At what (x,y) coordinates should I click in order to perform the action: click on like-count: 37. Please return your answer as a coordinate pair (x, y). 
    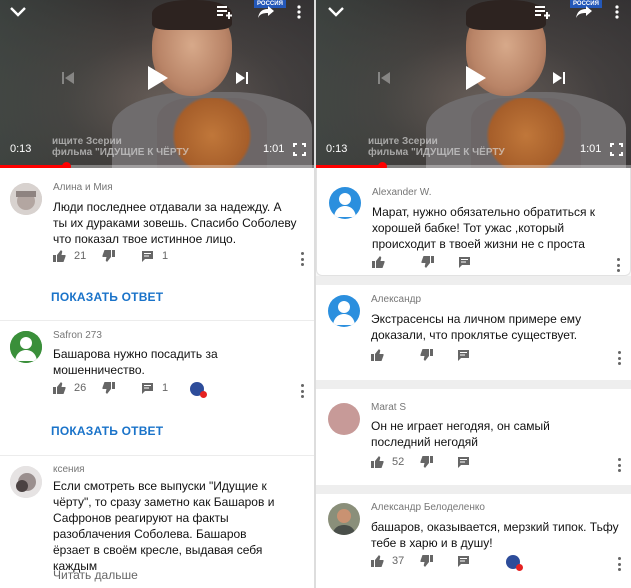
    Looking at the image, I should click on (398, 561).